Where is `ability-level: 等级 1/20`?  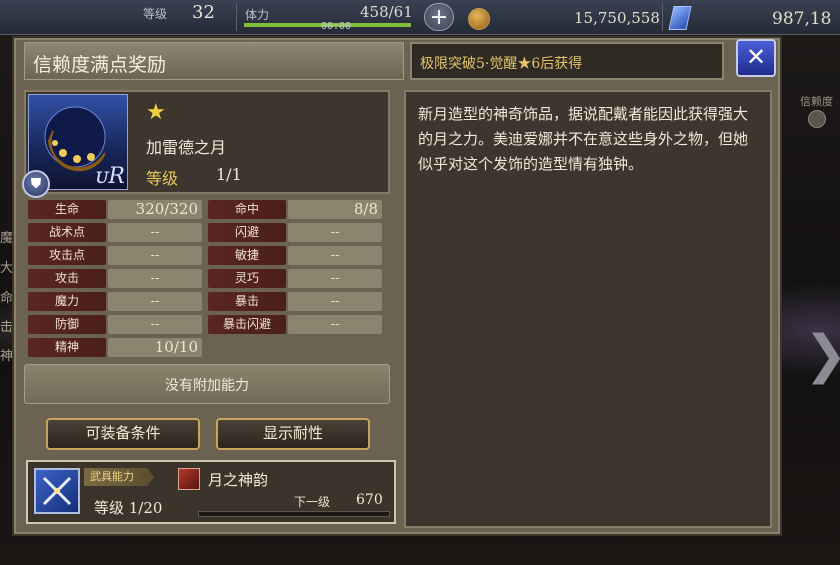 ability-level: 等级 1/20 is located at coordinates (128, 508).